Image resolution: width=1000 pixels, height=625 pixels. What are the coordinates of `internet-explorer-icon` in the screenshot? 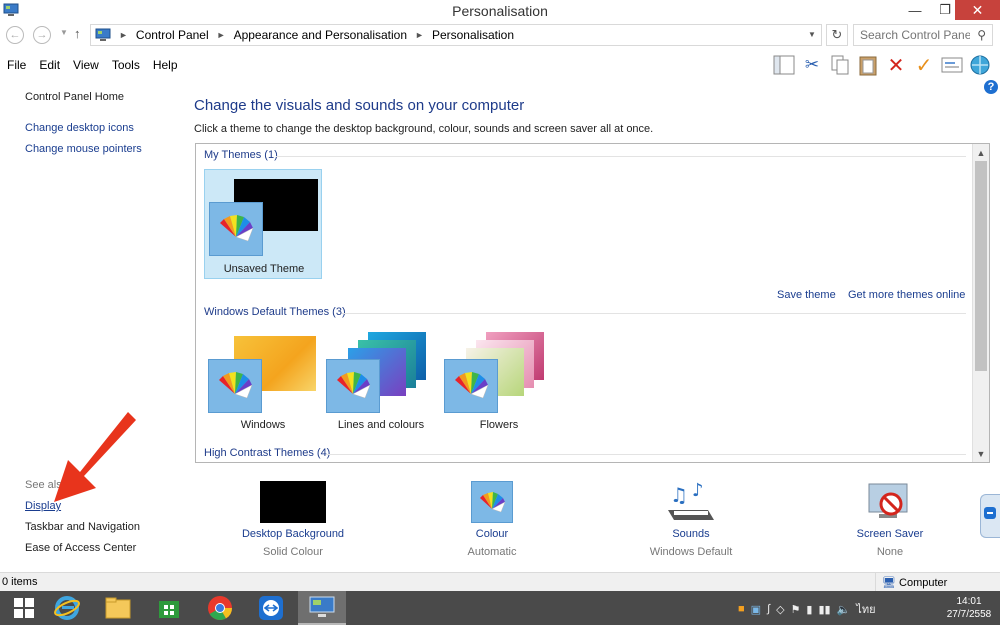 It's located at (67, 608).